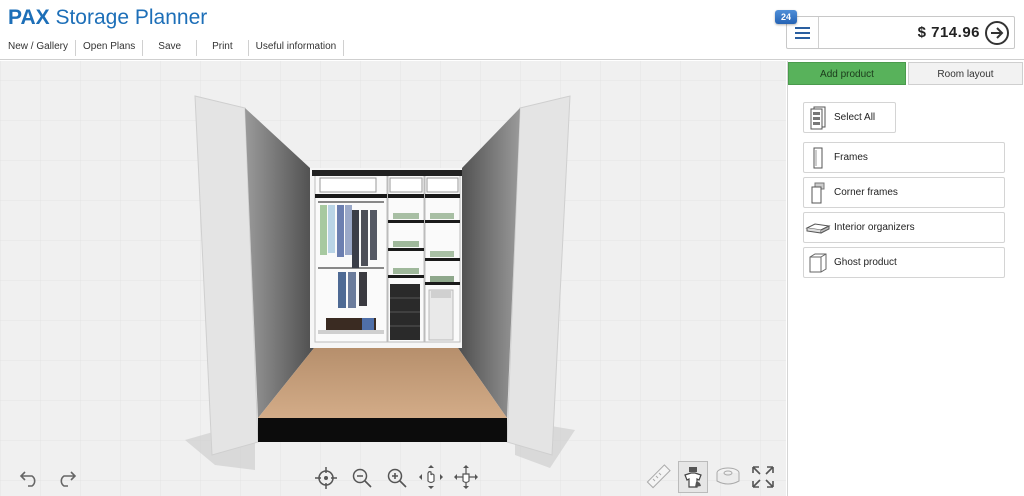 The image size is (1024, 496). I want to click on zoom-out-icon, so click(362, 478).